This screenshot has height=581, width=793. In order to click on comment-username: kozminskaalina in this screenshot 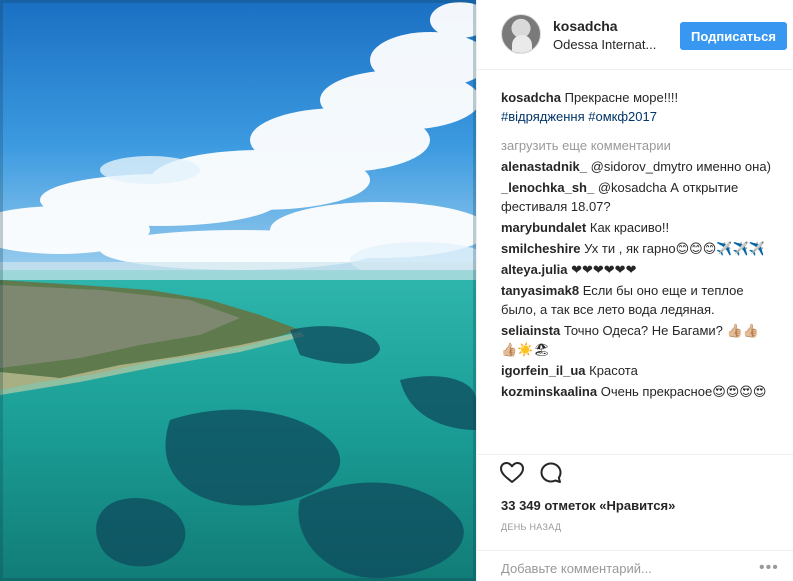, I will do `click(549, 391)`.